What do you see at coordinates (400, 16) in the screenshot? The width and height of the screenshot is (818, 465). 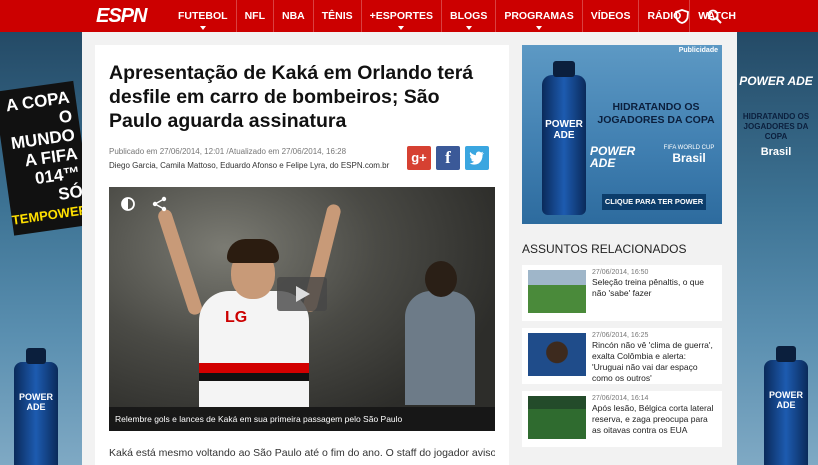 I see `nav-mais-esportes: +ESPORTES` at bounding box center [400, 16].